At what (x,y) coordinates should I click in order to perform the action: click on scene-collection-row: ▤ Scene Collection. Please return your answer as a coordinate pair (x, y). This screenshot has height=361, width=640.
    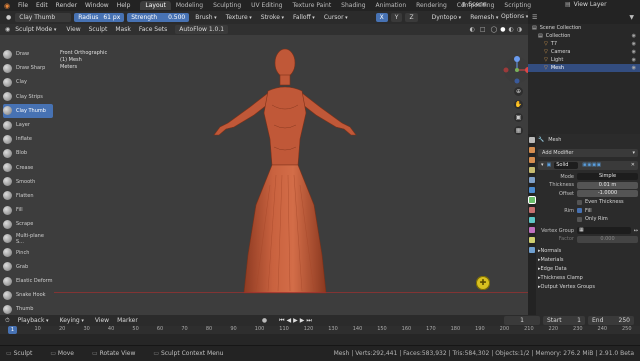
    Looking at the image, I should click on (584, 28).